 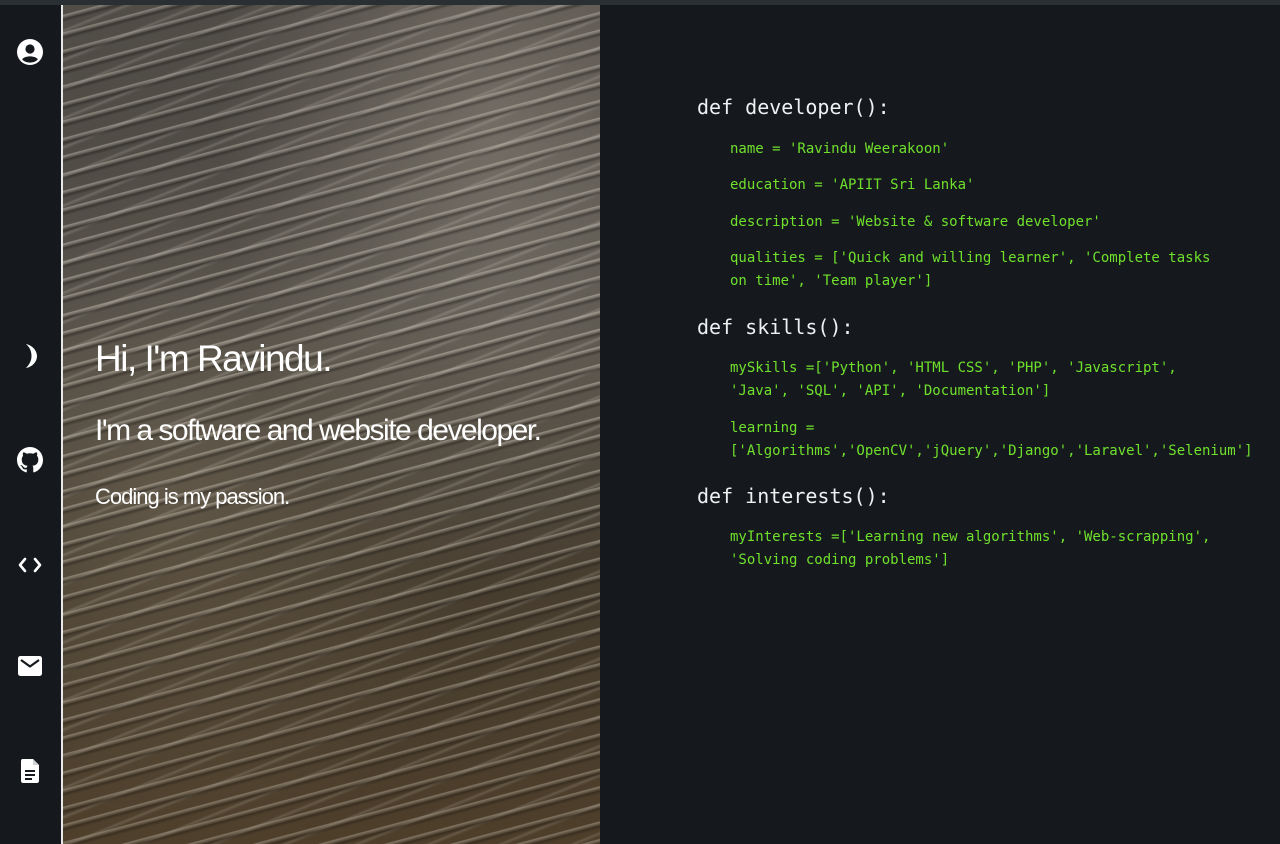 What do you see at coordinates (192, 496) in the screenshot?
I see `hero-passion: Coding is my passion.` at bounding box center [192, 496].